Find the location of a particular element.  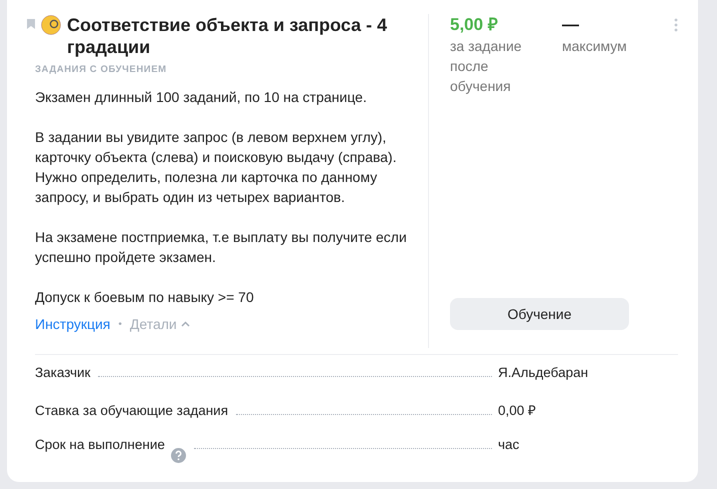

price-value: 5,00 ₽ is located at coordinates (474, 25).